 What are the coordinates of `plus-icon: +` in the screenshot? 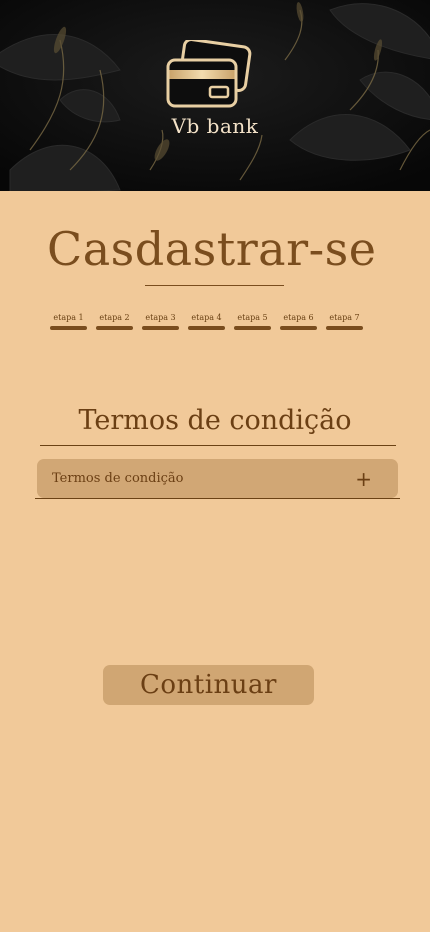 It's located at (363, 479).